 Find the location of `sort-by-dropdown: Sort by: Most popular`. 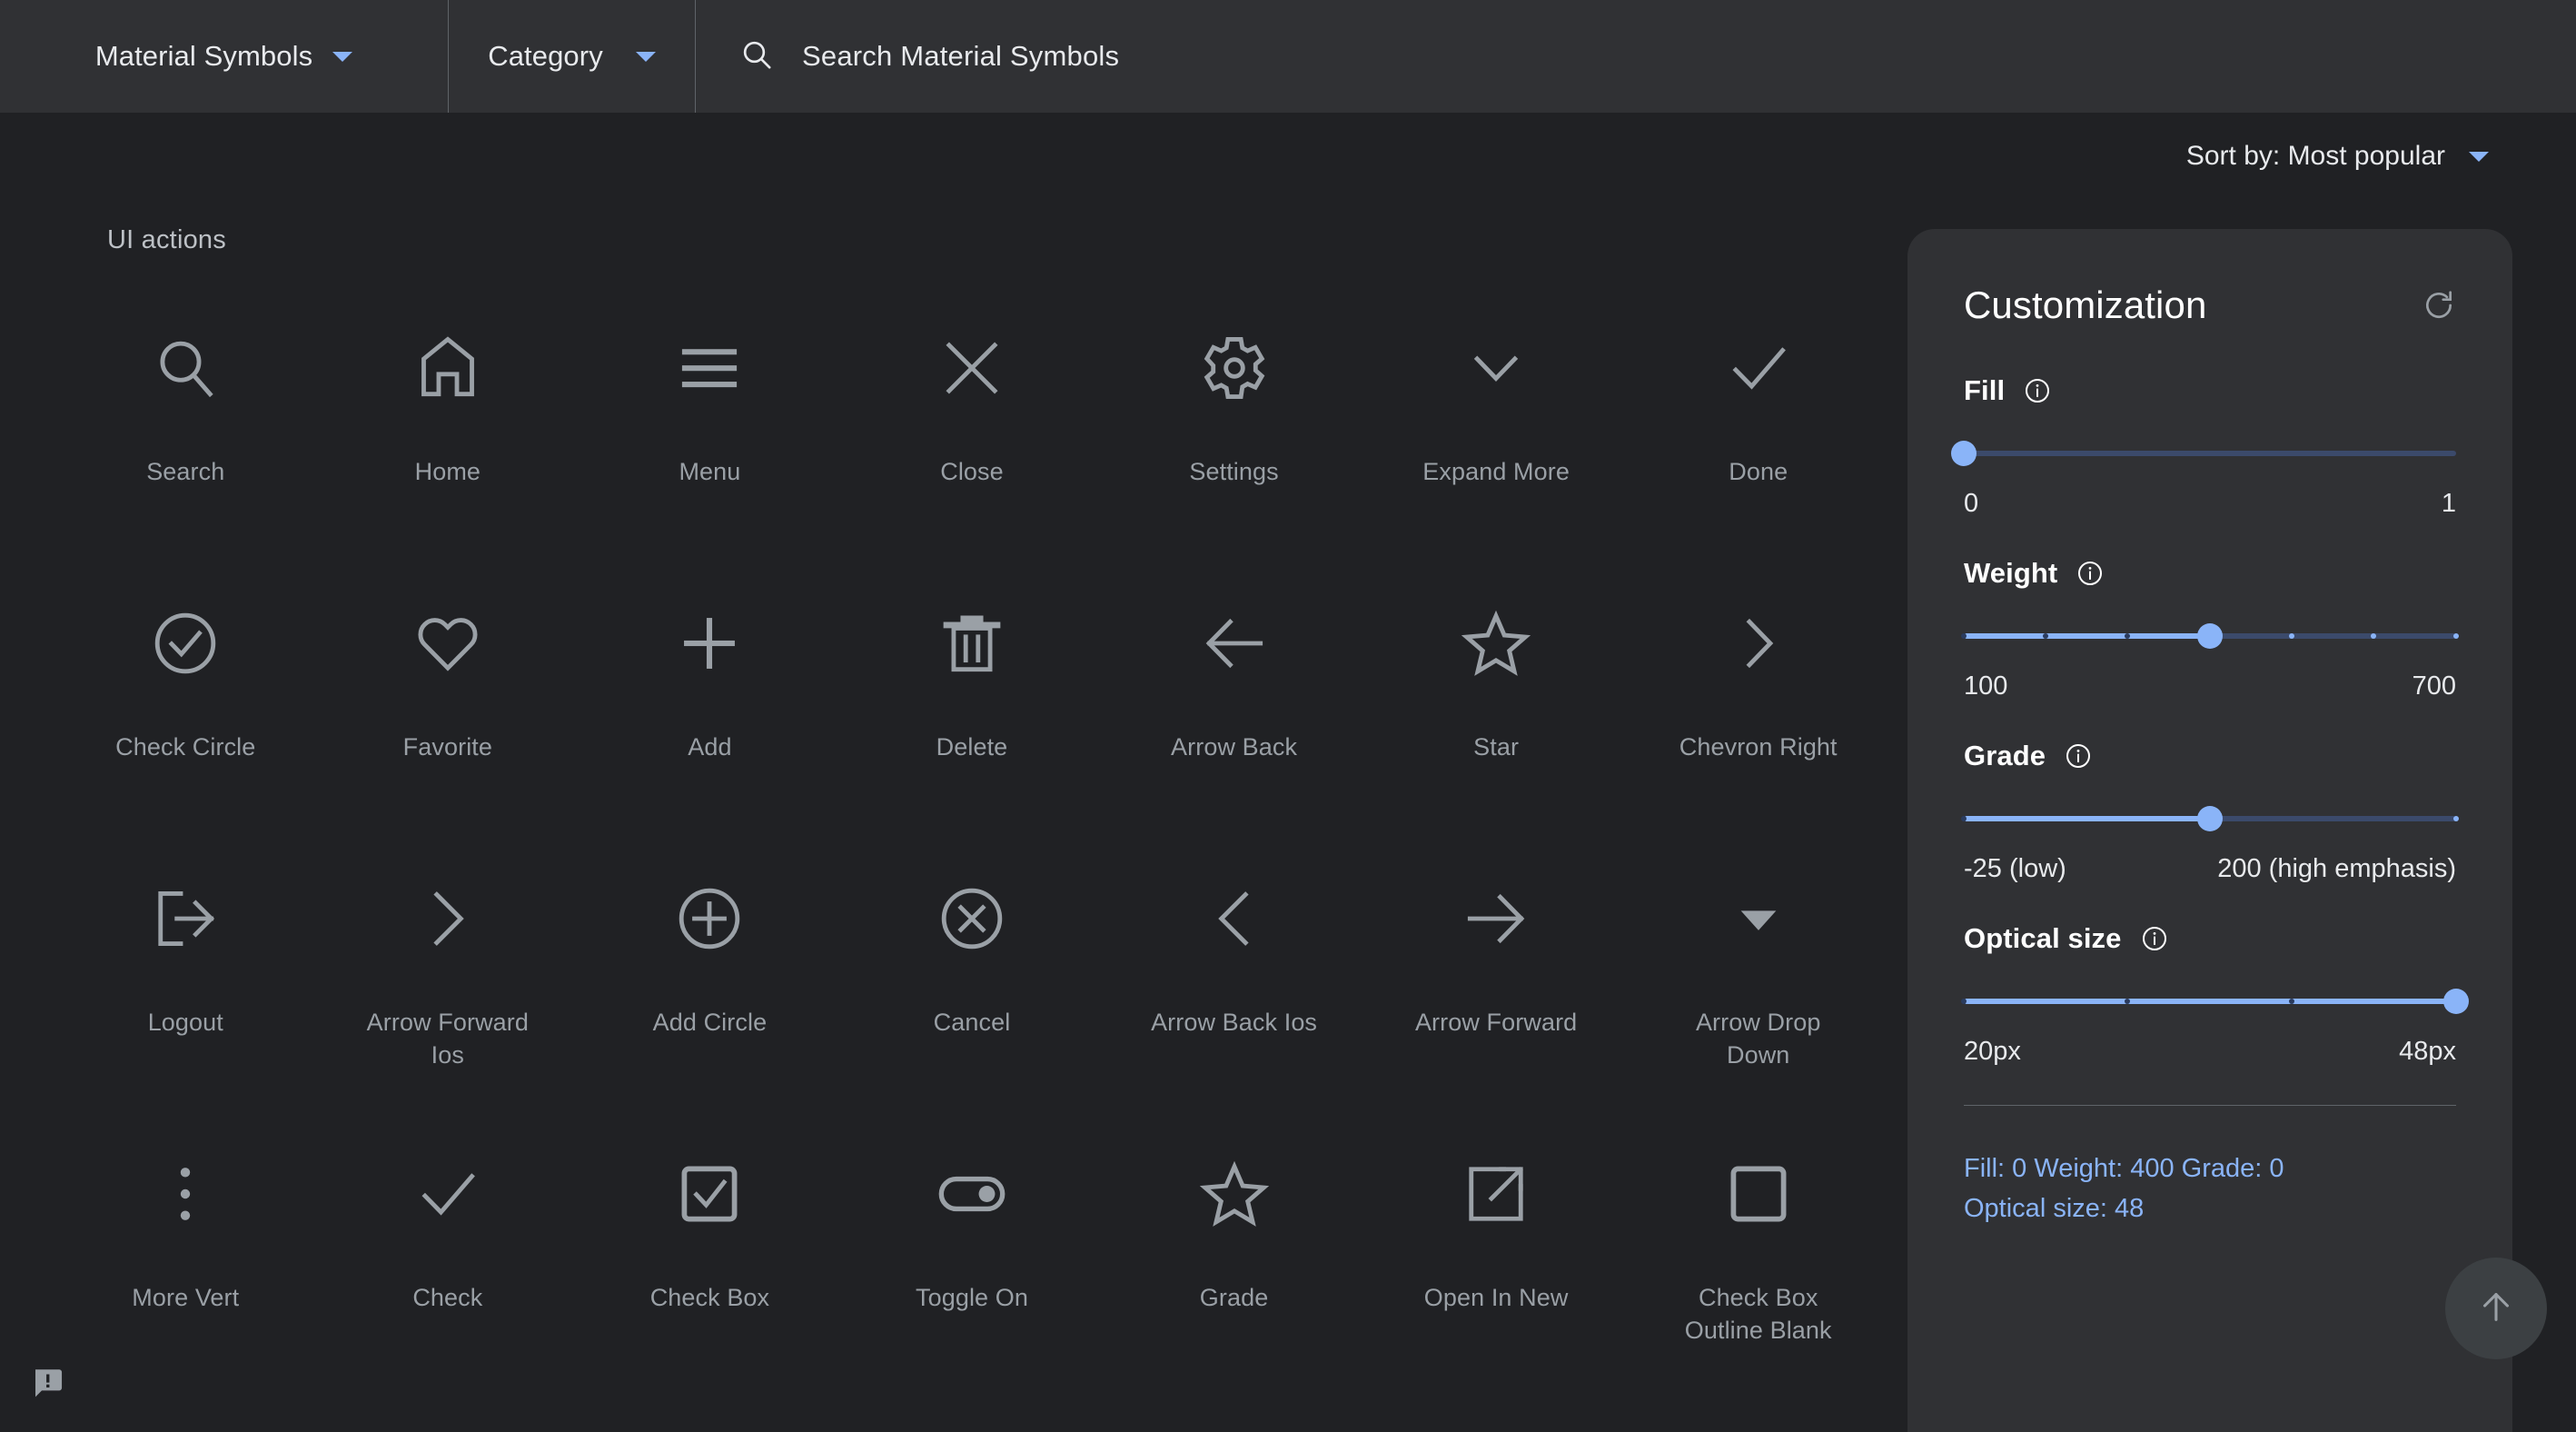

sort-by-dropdown: Sort by: Most popular is located at coordinates (2337, 156).